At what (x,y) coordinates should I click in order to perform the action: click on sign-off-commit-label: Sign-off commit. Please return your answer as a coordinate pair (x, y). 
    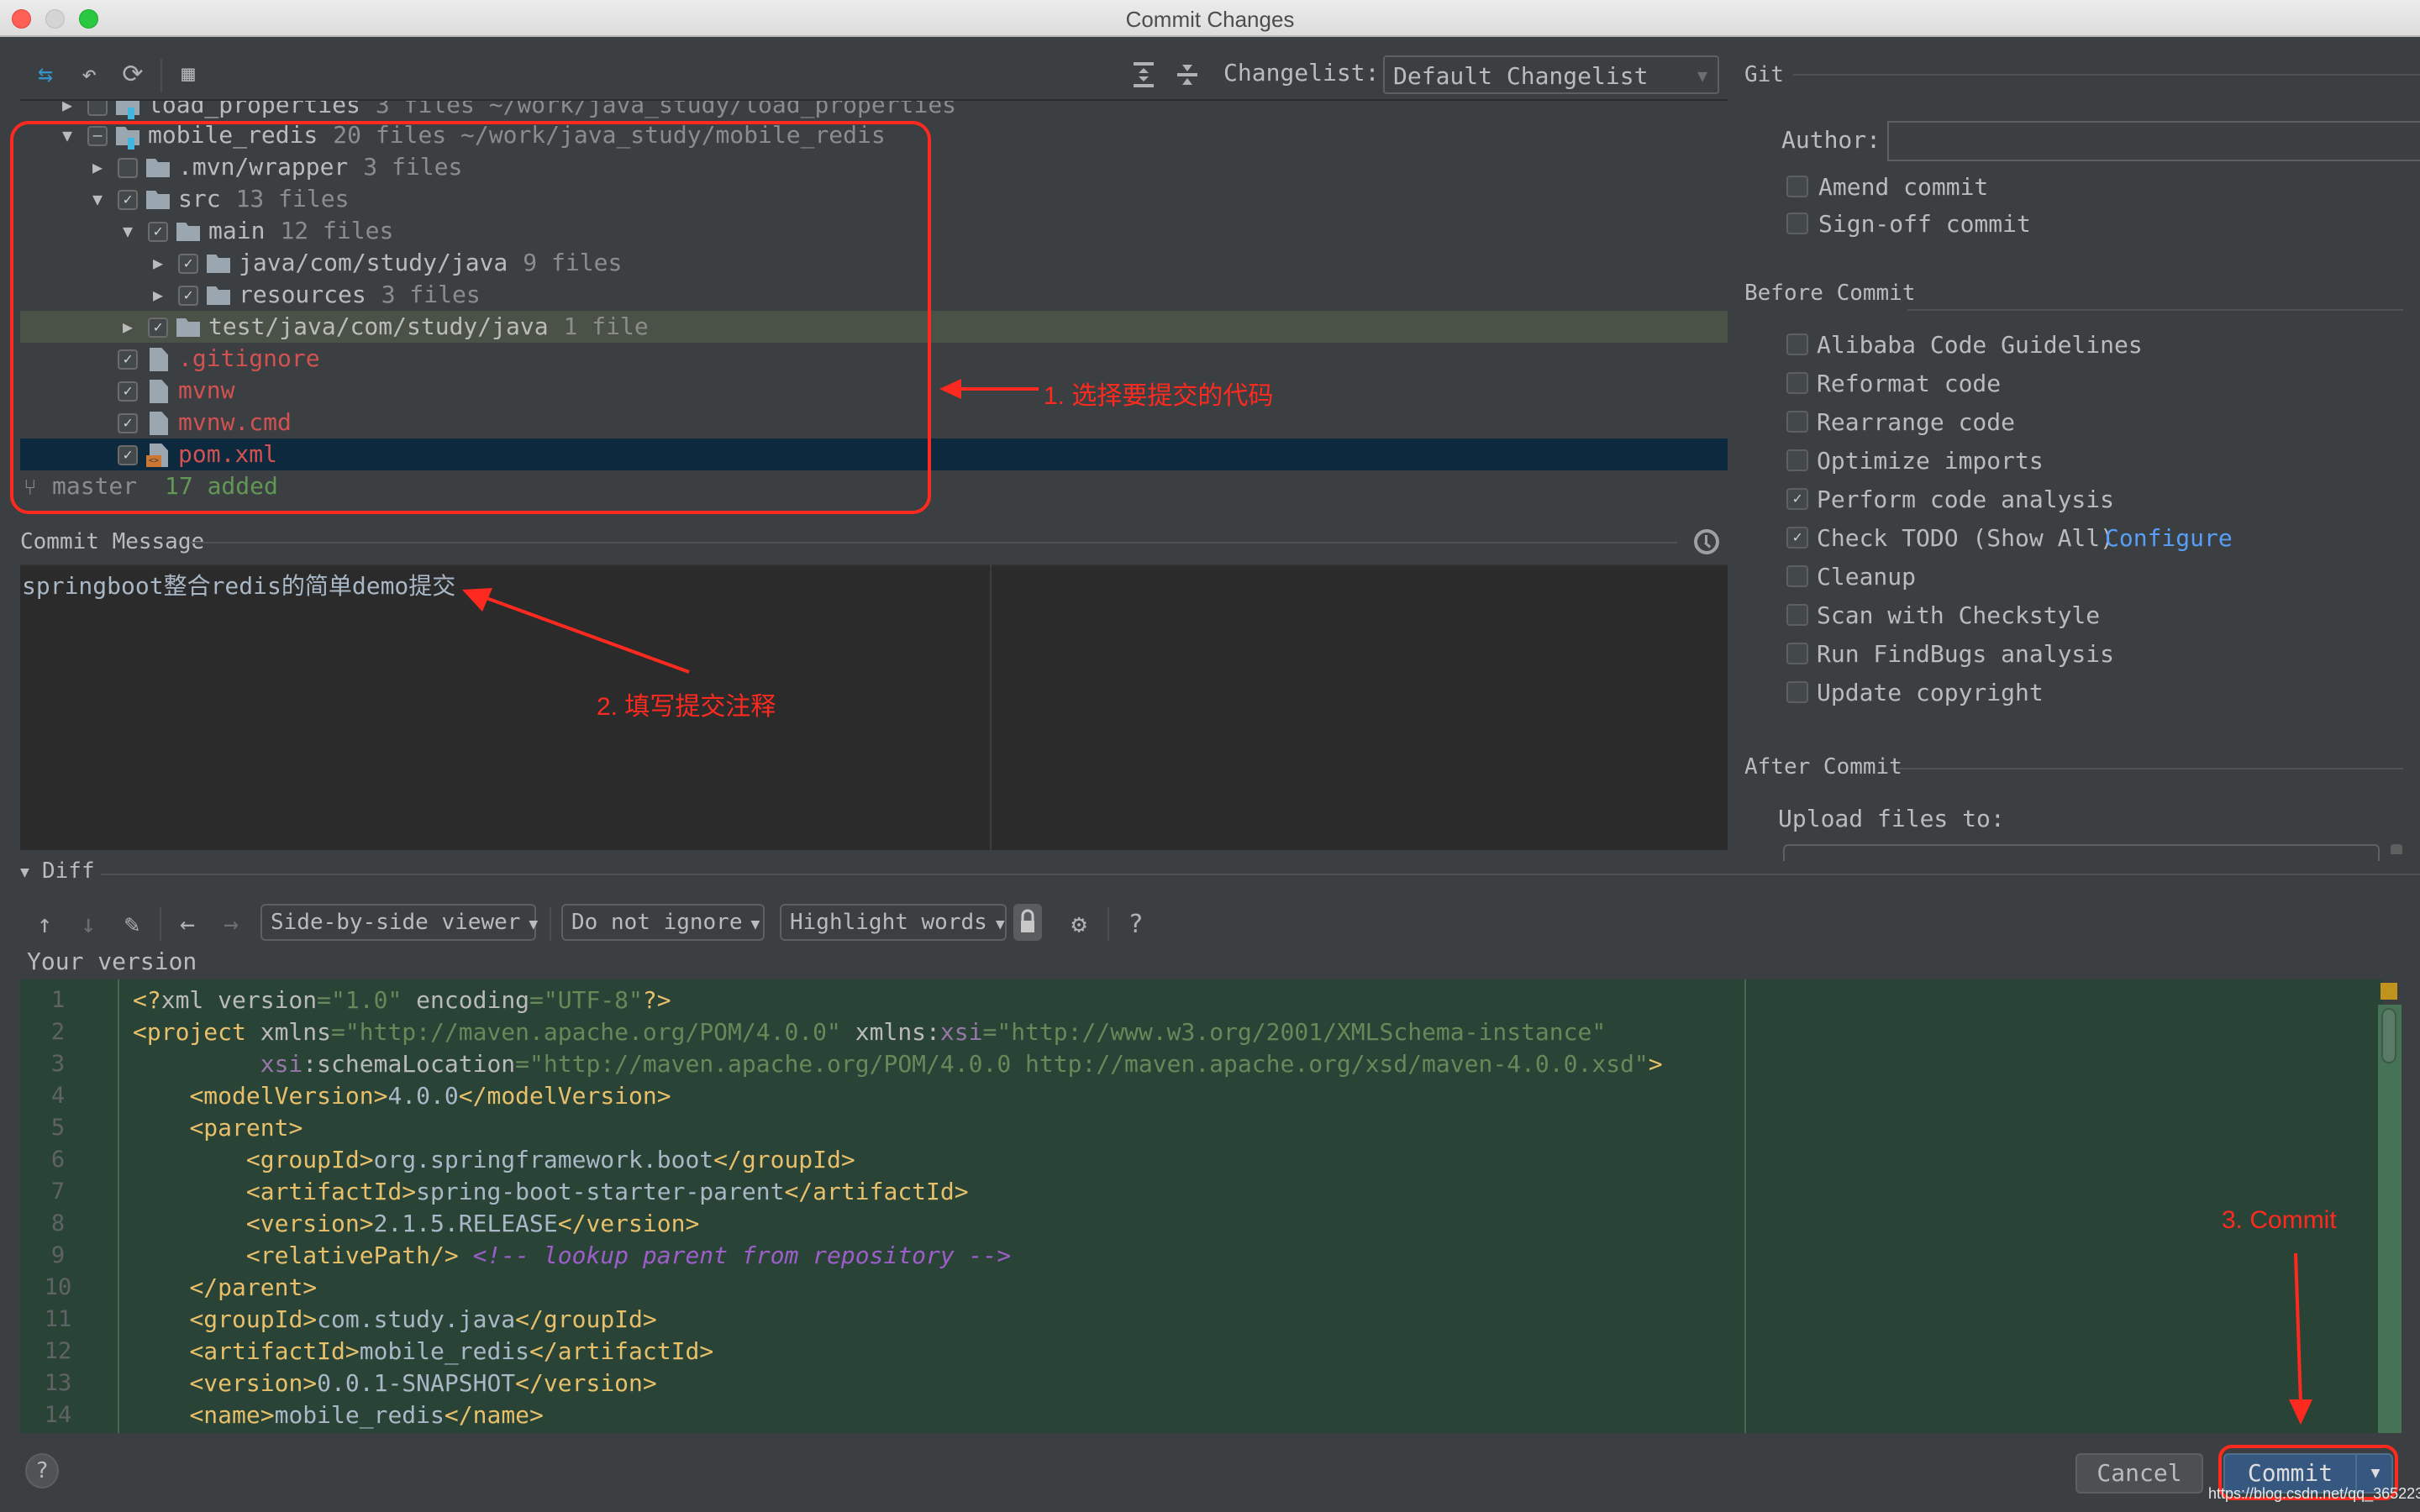
    Looking at the image, I should click on (1924, 224).